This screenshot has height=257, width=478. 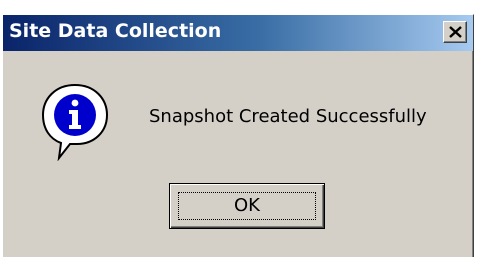 I want to click on close-icon, so click(x=455, y=32).